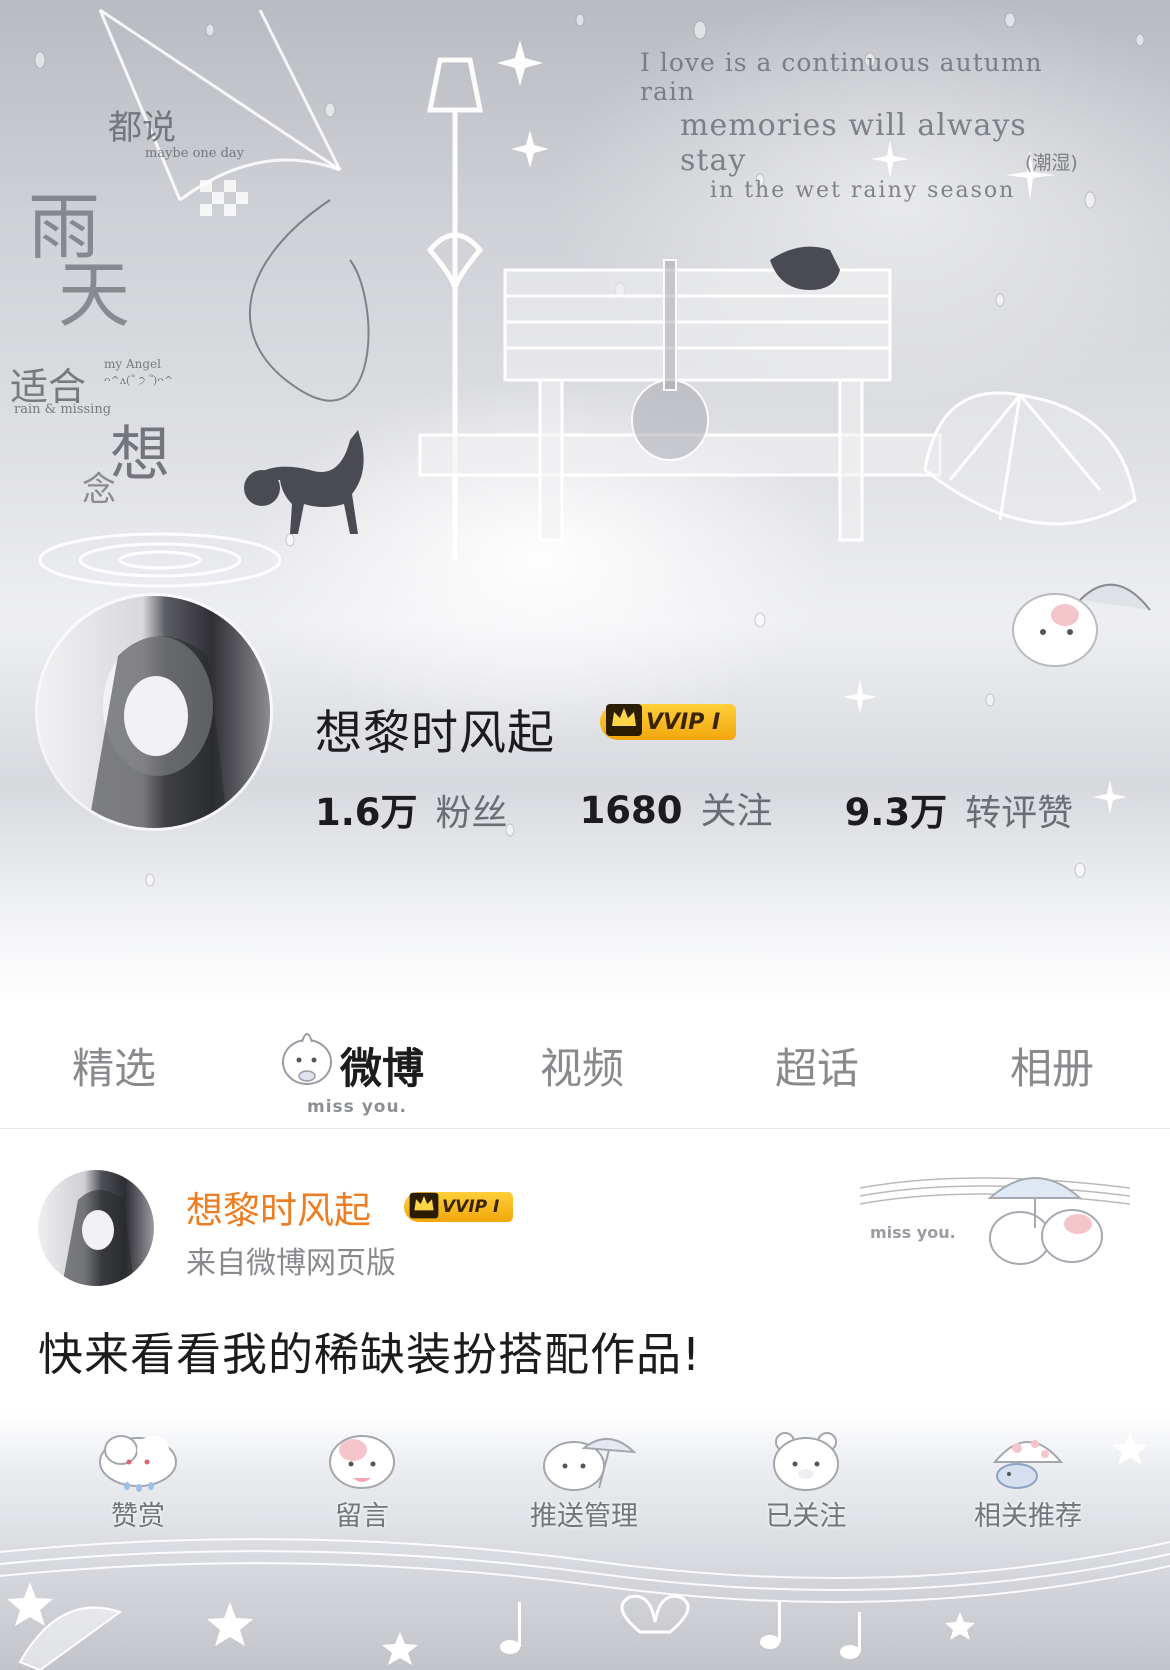 This screenshot has height=1670, width=1170. Describe the element at coordinates (584, 1516) in the screenshot. I see `action-label: 推送管理` at that location.